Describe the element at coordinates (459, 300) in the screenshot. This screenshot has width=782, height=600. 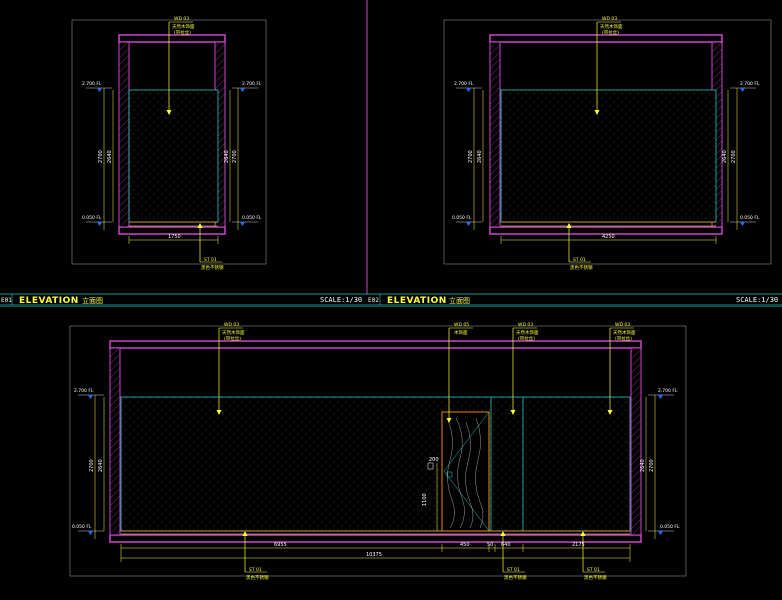
I see `title-cn-e02: 立面图` at that location.